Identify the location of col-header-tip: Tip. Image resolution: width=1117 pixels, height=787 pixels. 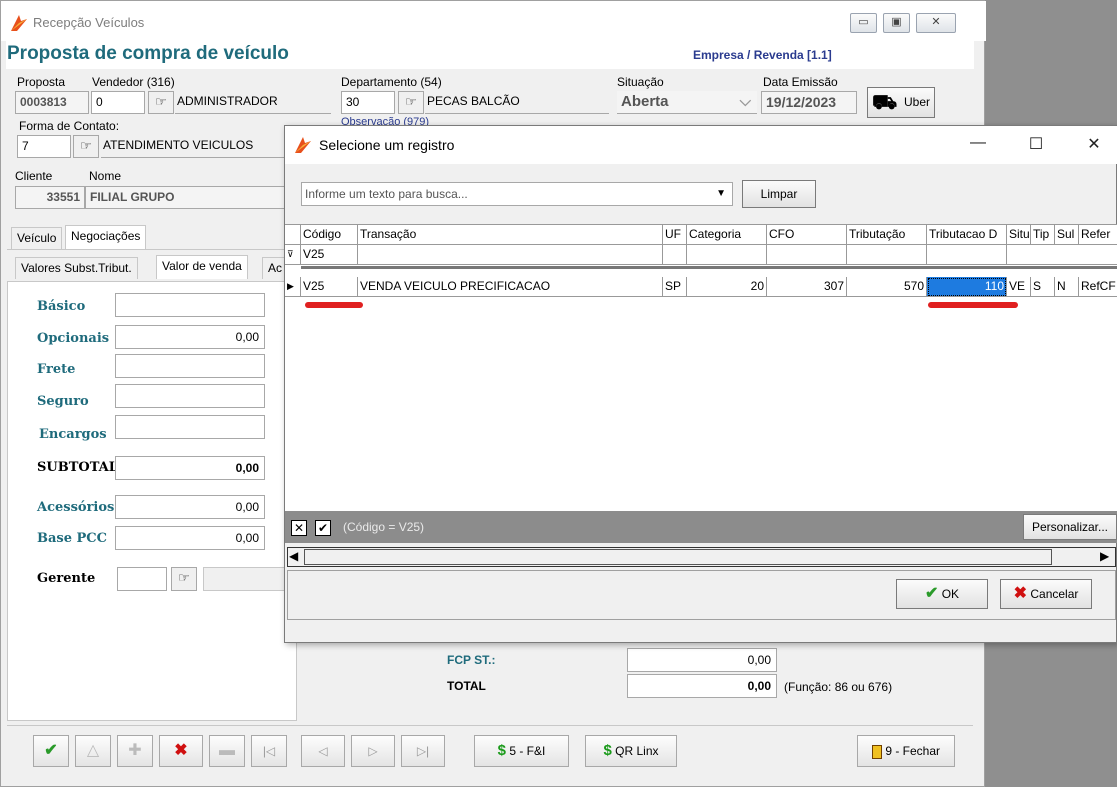
(1043, 235).